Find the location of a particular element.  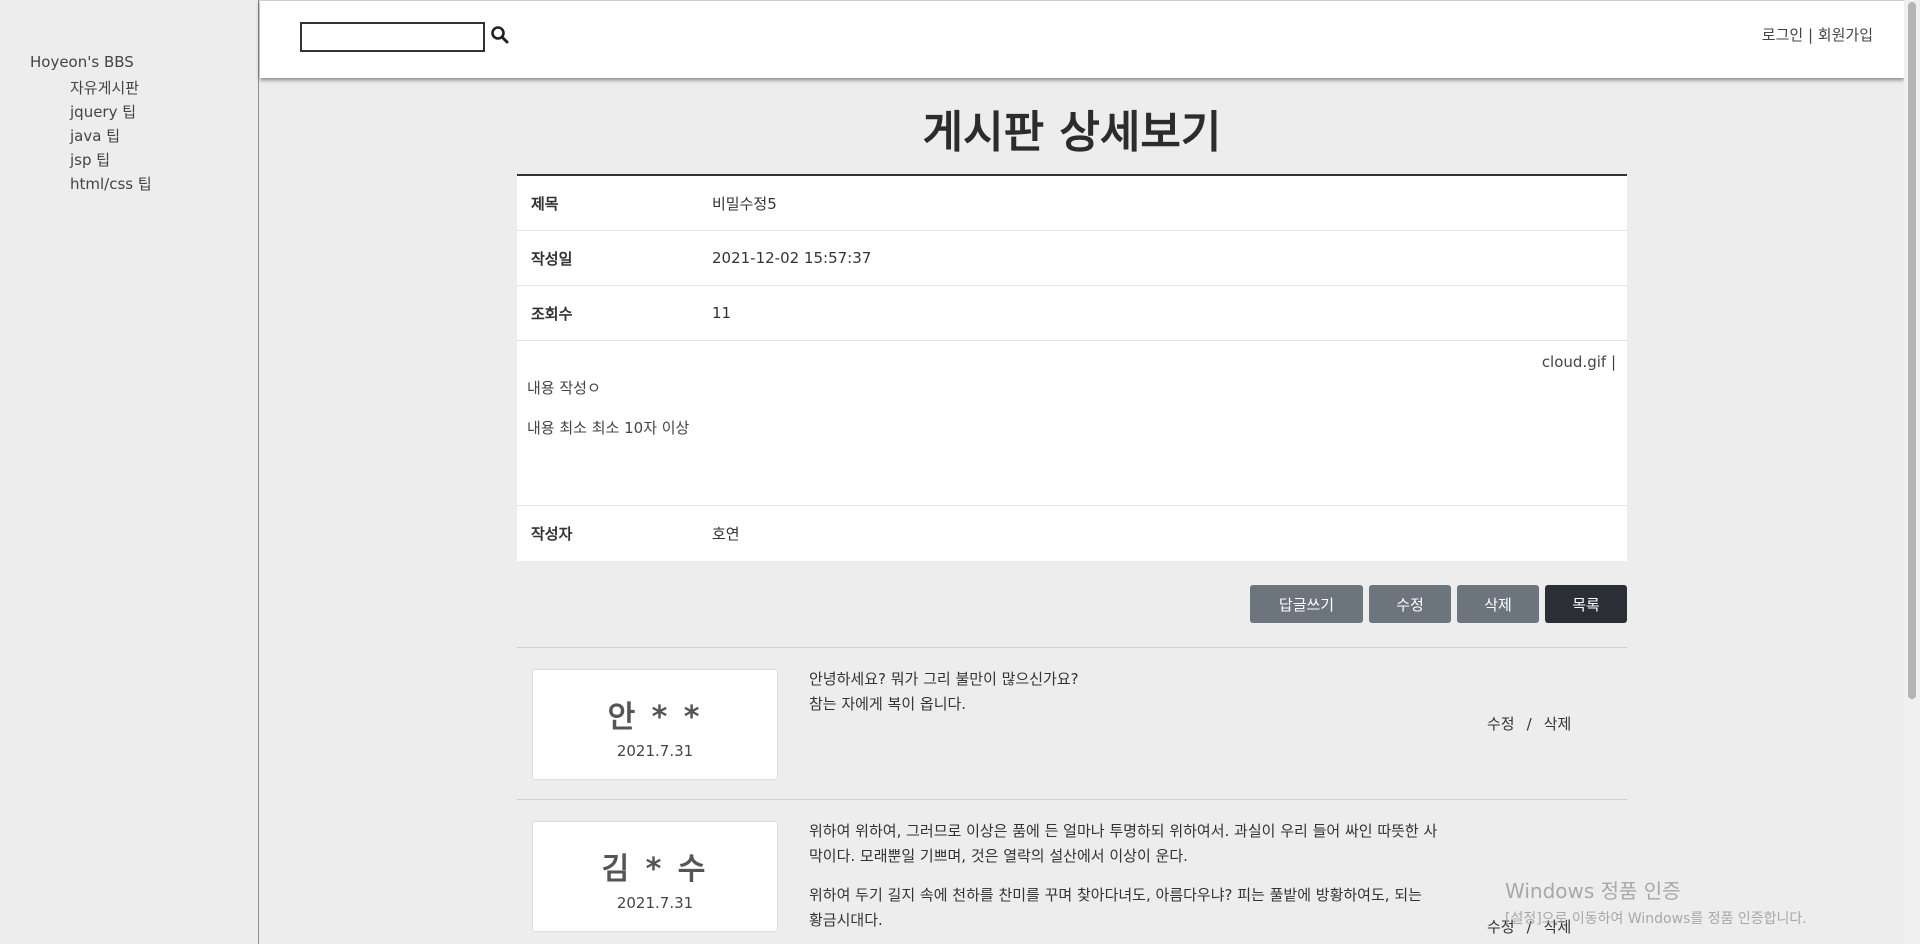

comment-author-name: 안 * * is located at coordinates (655, 717).